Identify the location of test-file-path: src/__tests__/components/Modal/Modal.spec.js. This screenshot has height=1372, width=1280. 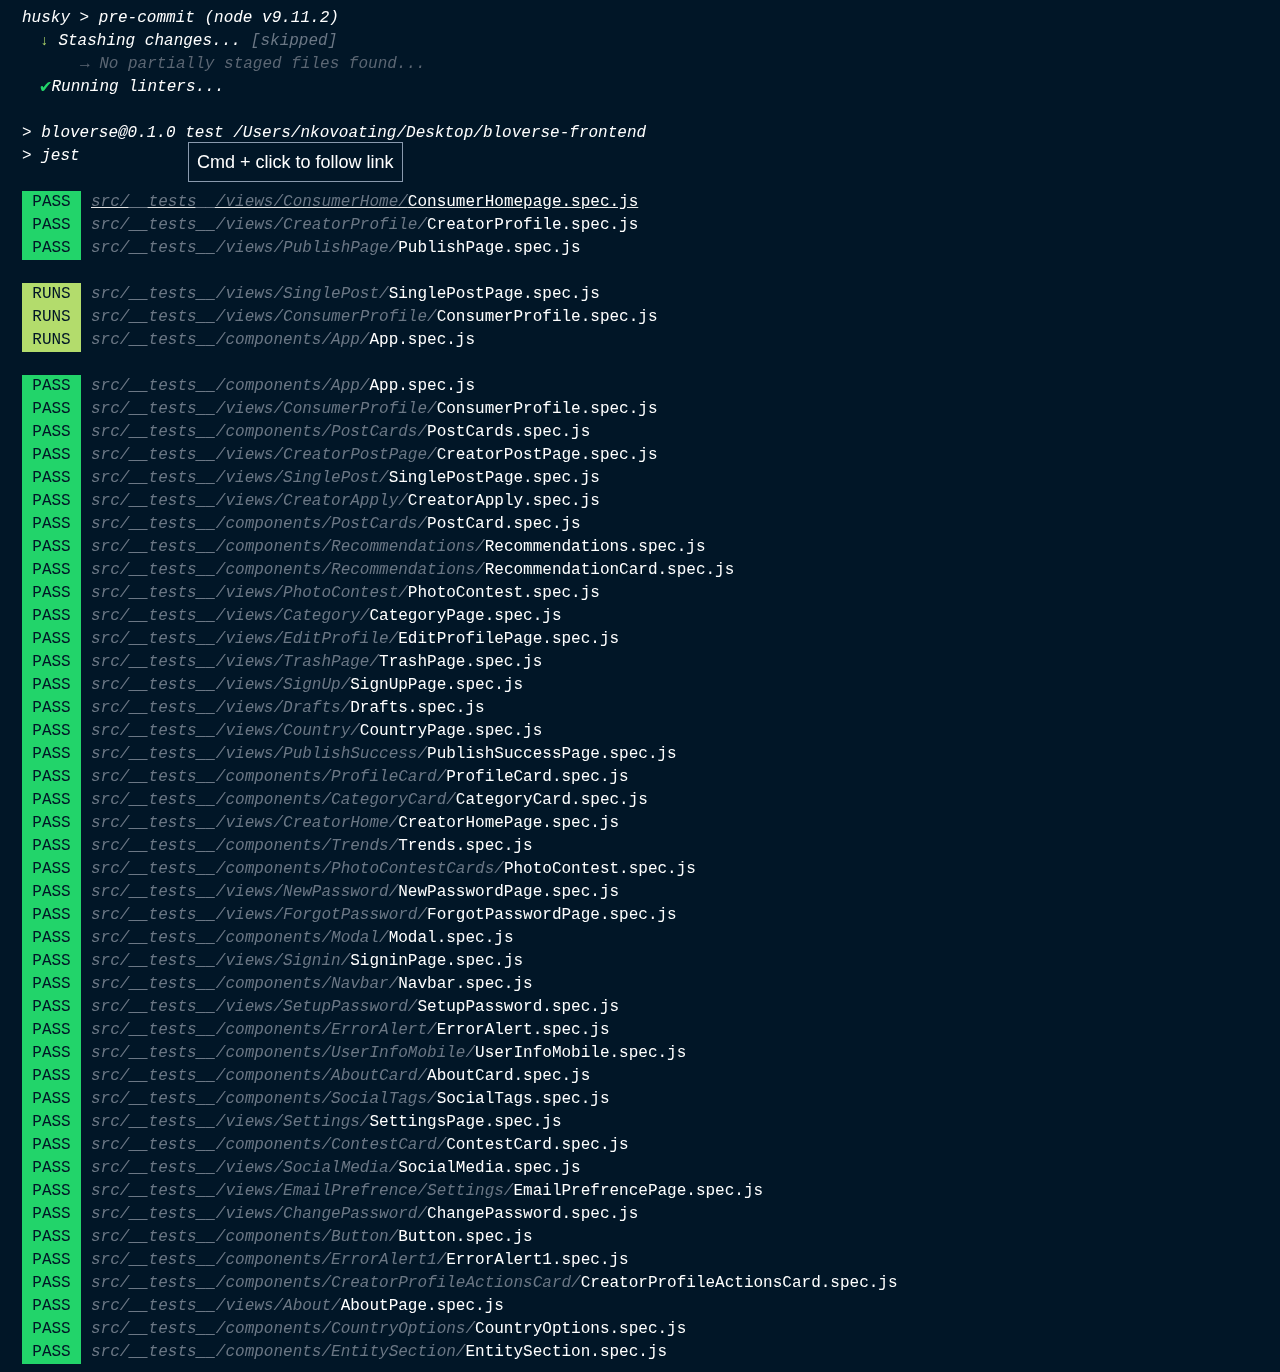
(302, 938).